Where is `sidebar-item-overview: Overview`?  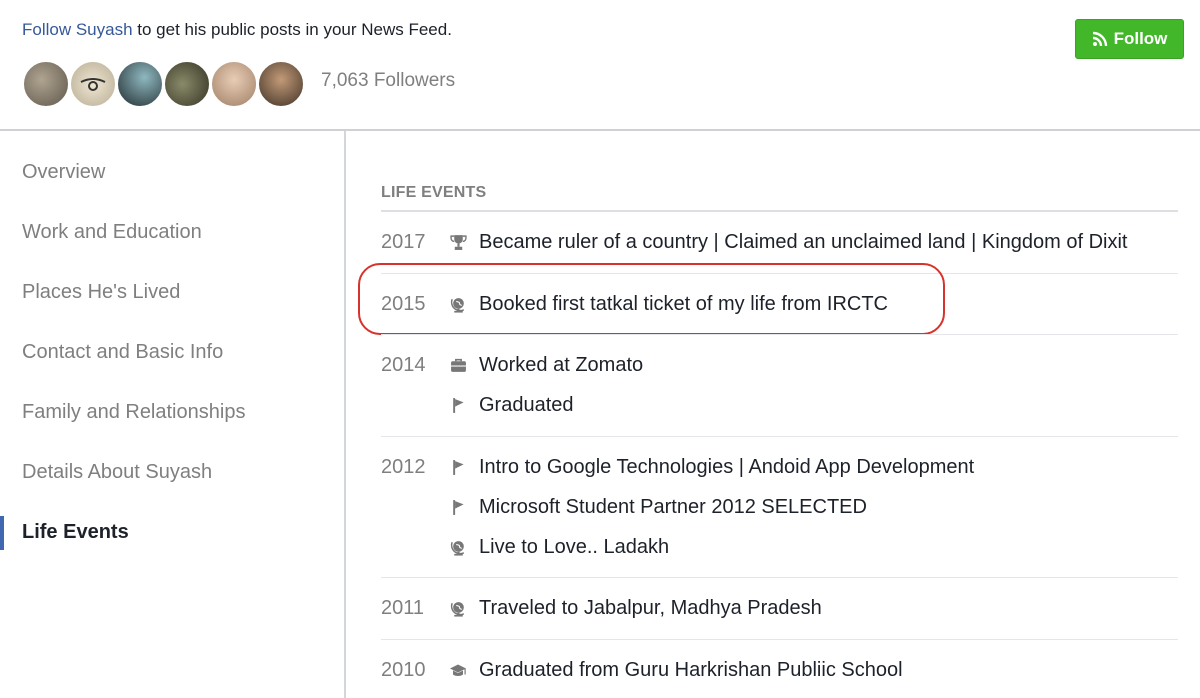 sidebar-item-overview: Overview is located at coordinates (63, 172).